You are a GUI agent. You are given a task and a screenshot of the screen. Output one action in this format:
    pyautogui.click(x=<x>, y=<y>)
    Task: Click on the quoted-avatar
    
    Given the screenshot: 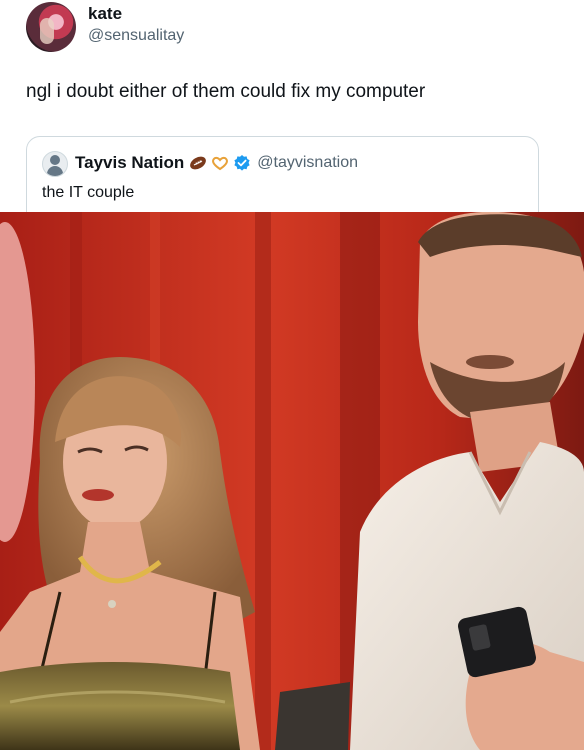 What is the action you would take?
    pyautogui.click(x=55, y=164)
    